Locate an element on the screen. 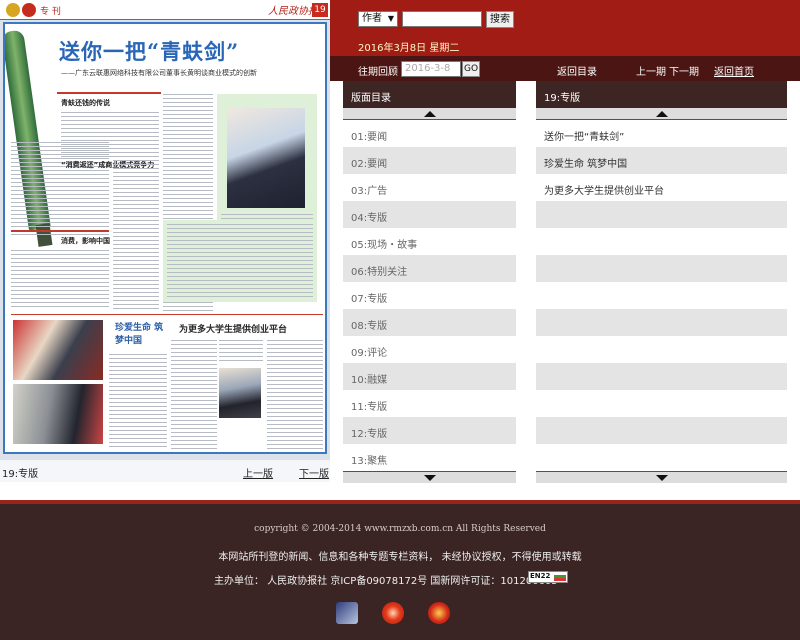 The width and height of the screenshot is (800, 640). current-page-label: 19:专版 is located at coordinates (20, 474).